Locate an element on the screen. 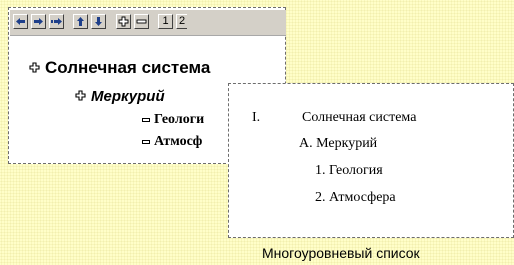  outline-item-level-2-text: Меркурий is located at coordinates (128, 96).